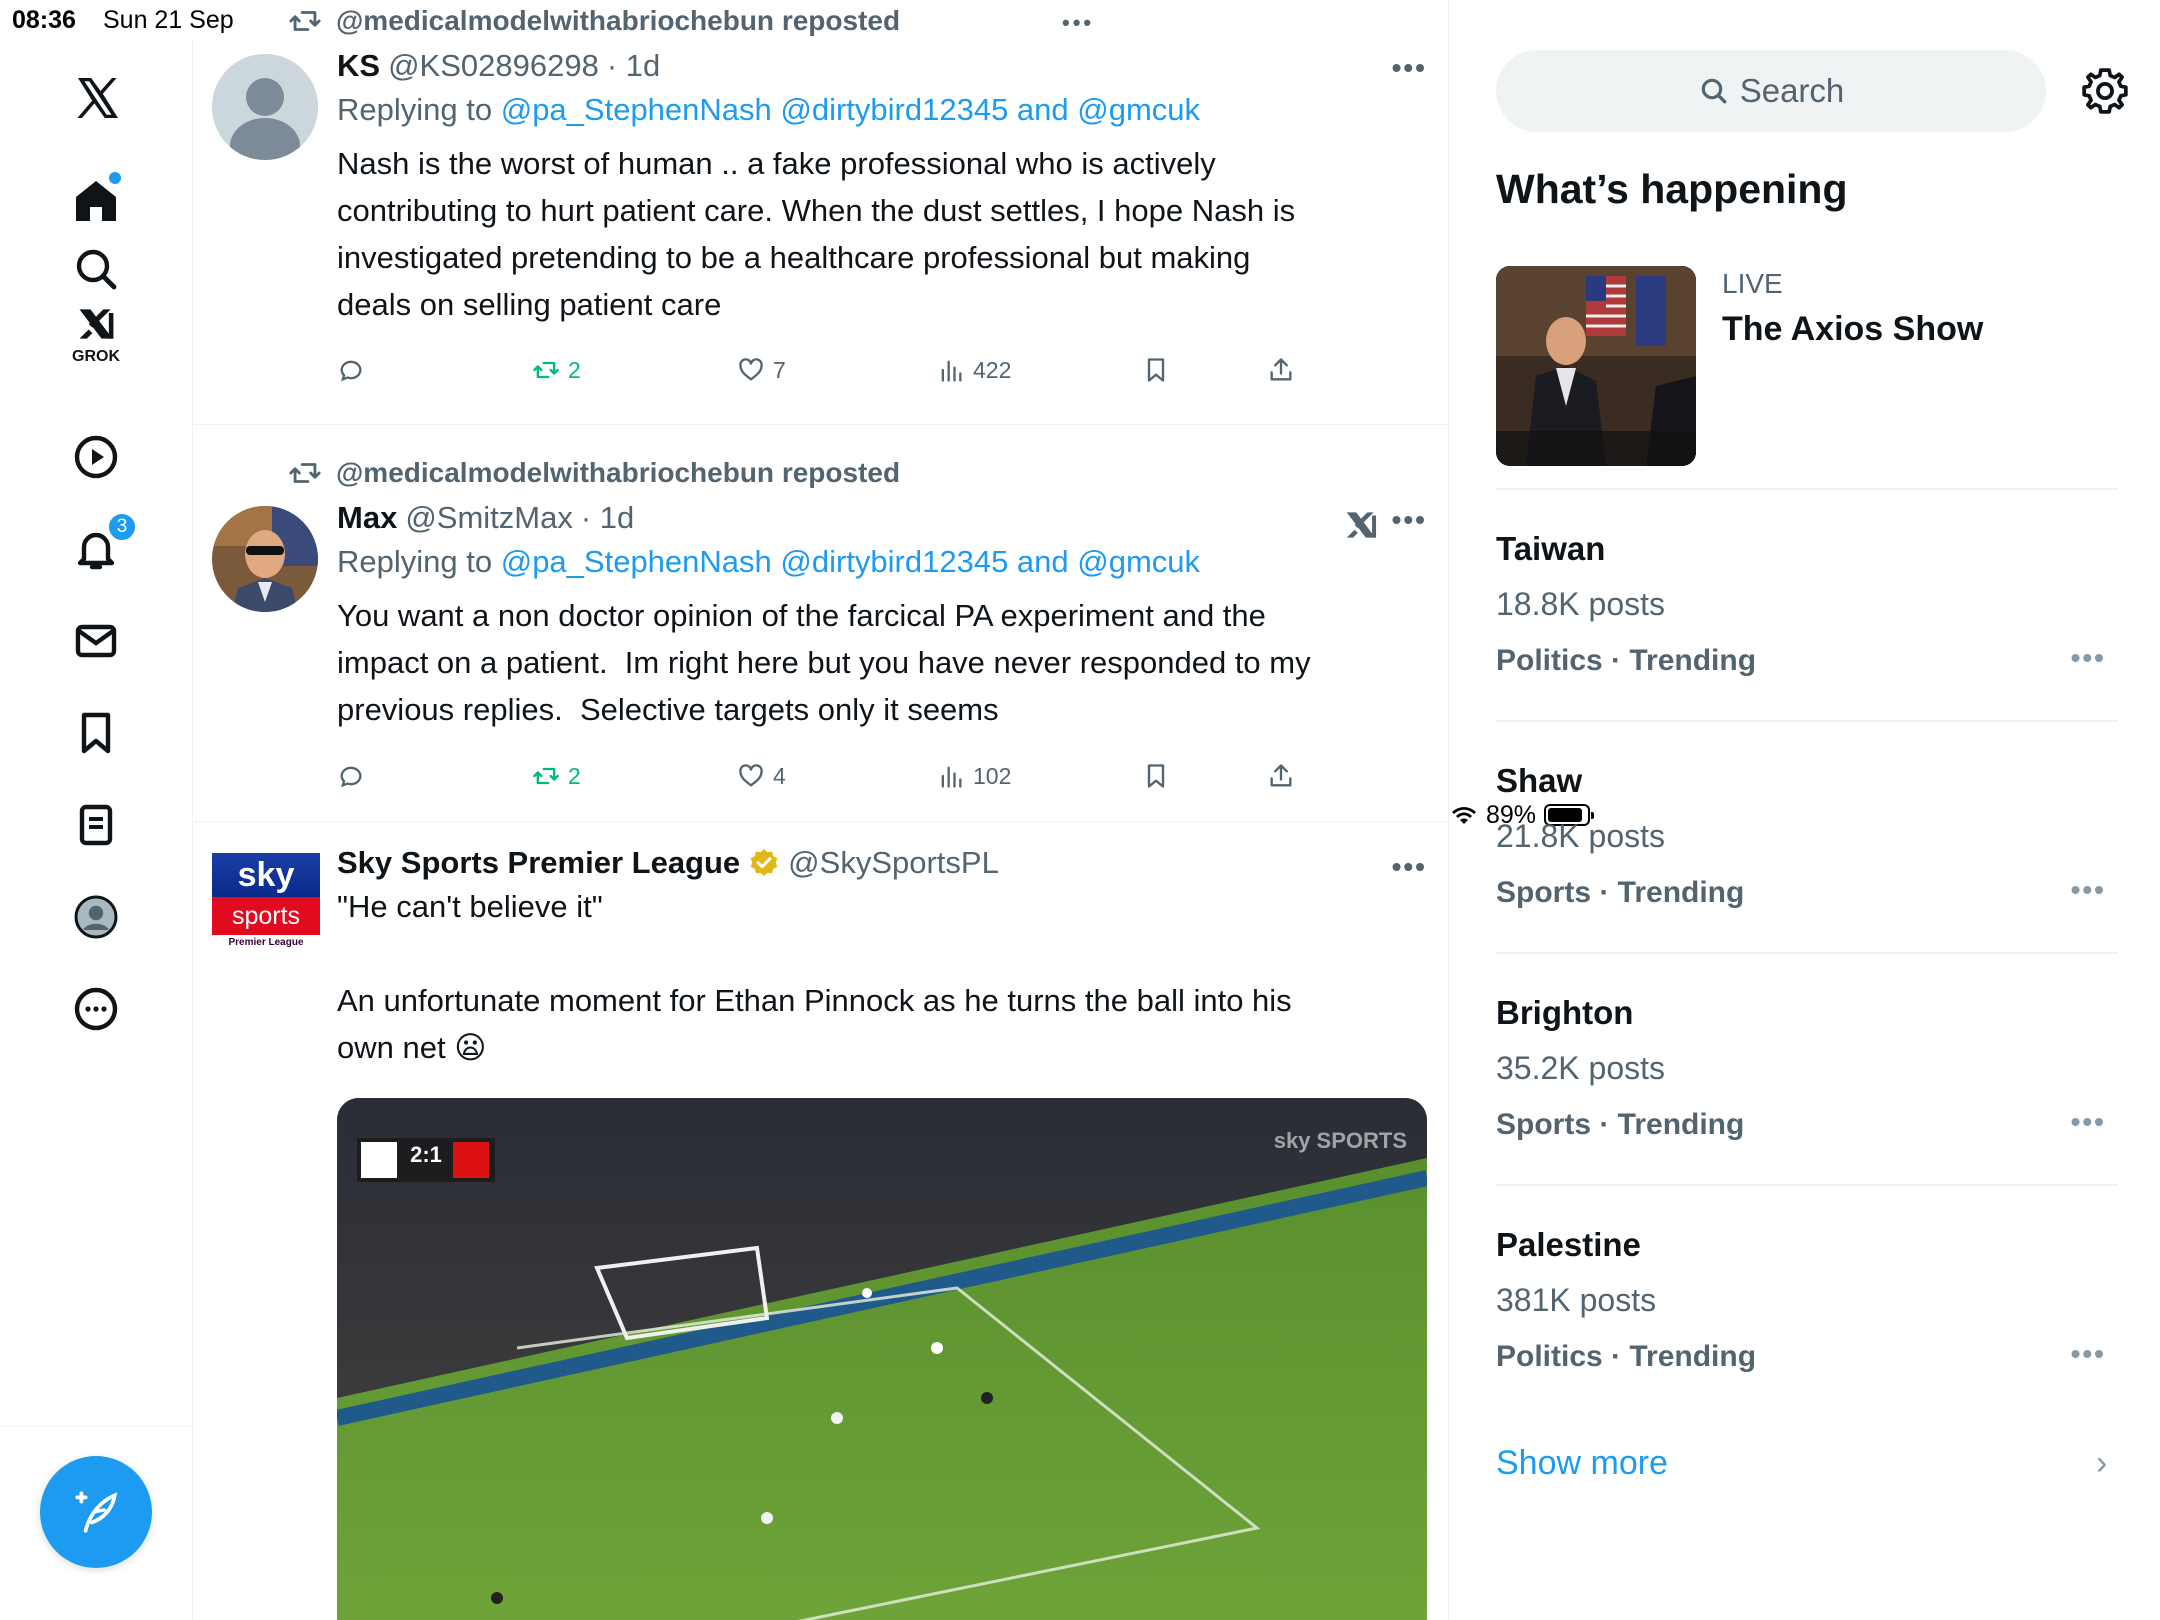 This screenshot has height=1620, width=2160. What do you see at coordinates (96, 269) in the screenshot?
I see `explore-search-icon` at bounding box center [96, 269].